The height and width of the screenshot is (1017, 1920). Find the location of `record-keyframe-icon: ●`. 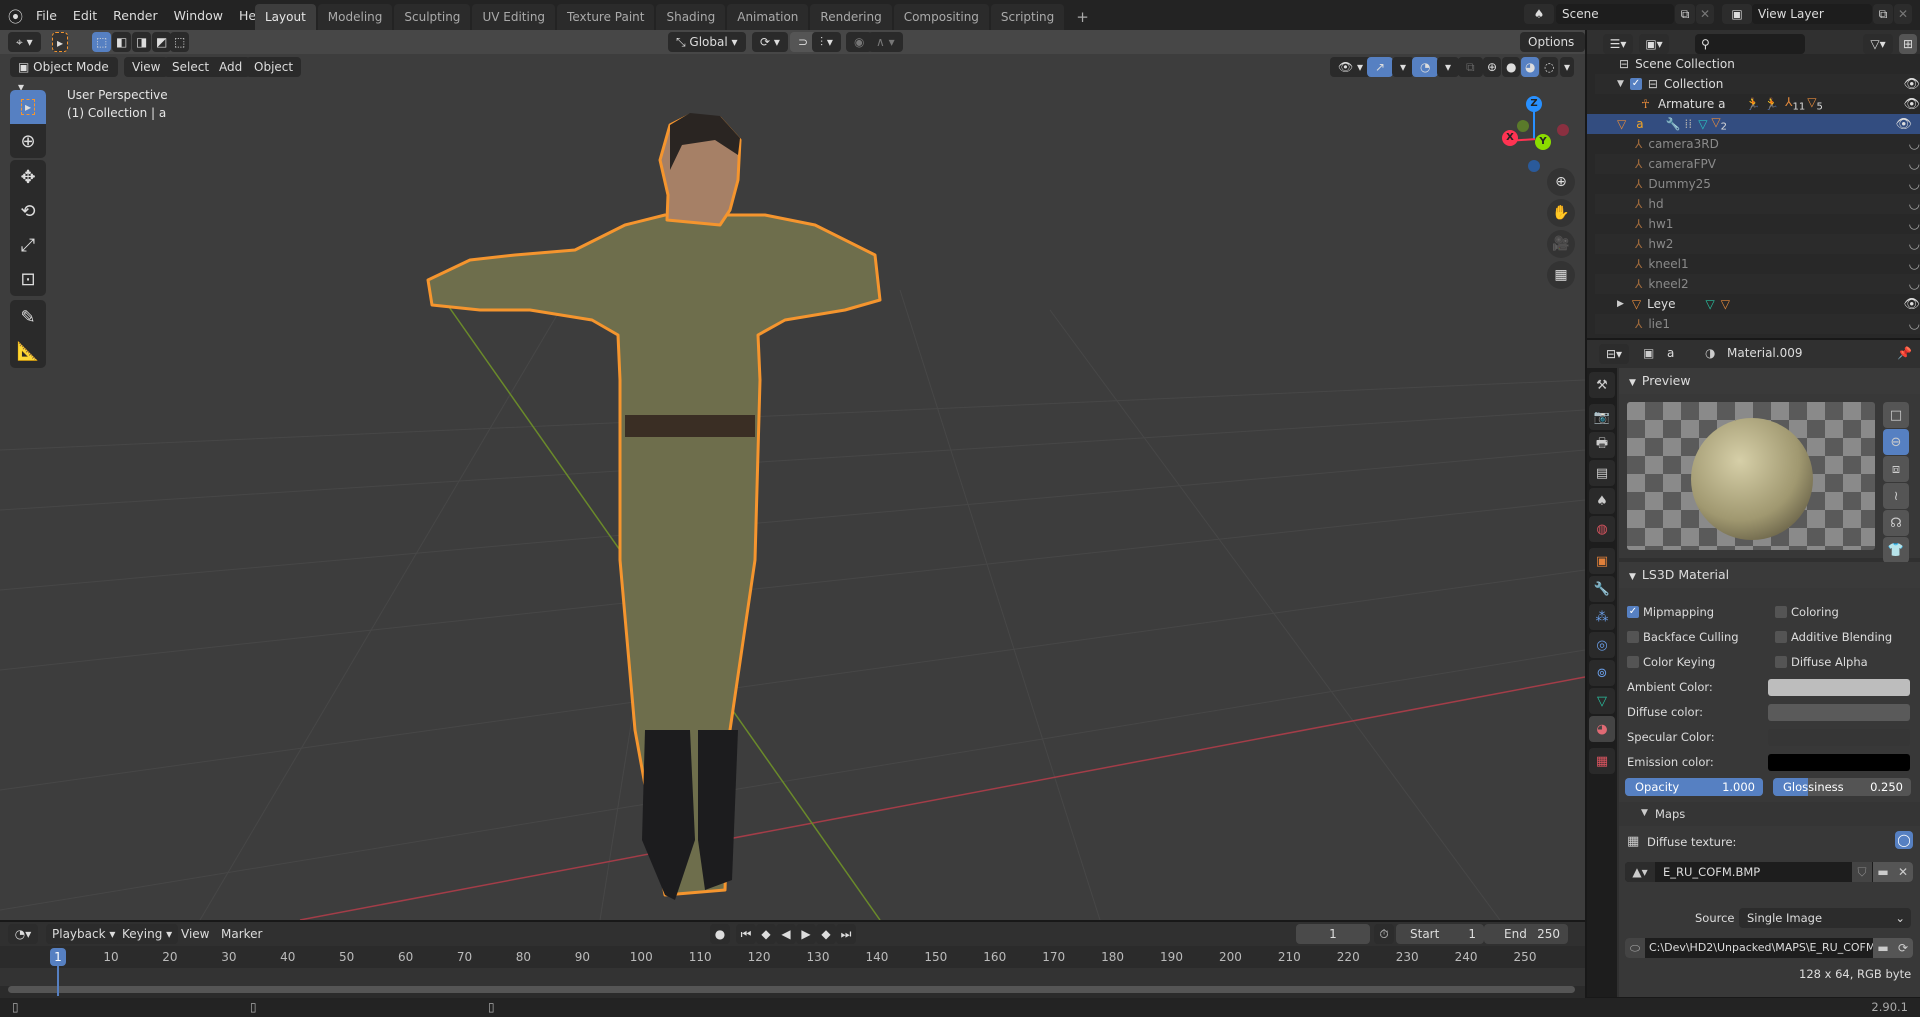

record-keyframe-icon: ● is located at coordinates (720, 934).